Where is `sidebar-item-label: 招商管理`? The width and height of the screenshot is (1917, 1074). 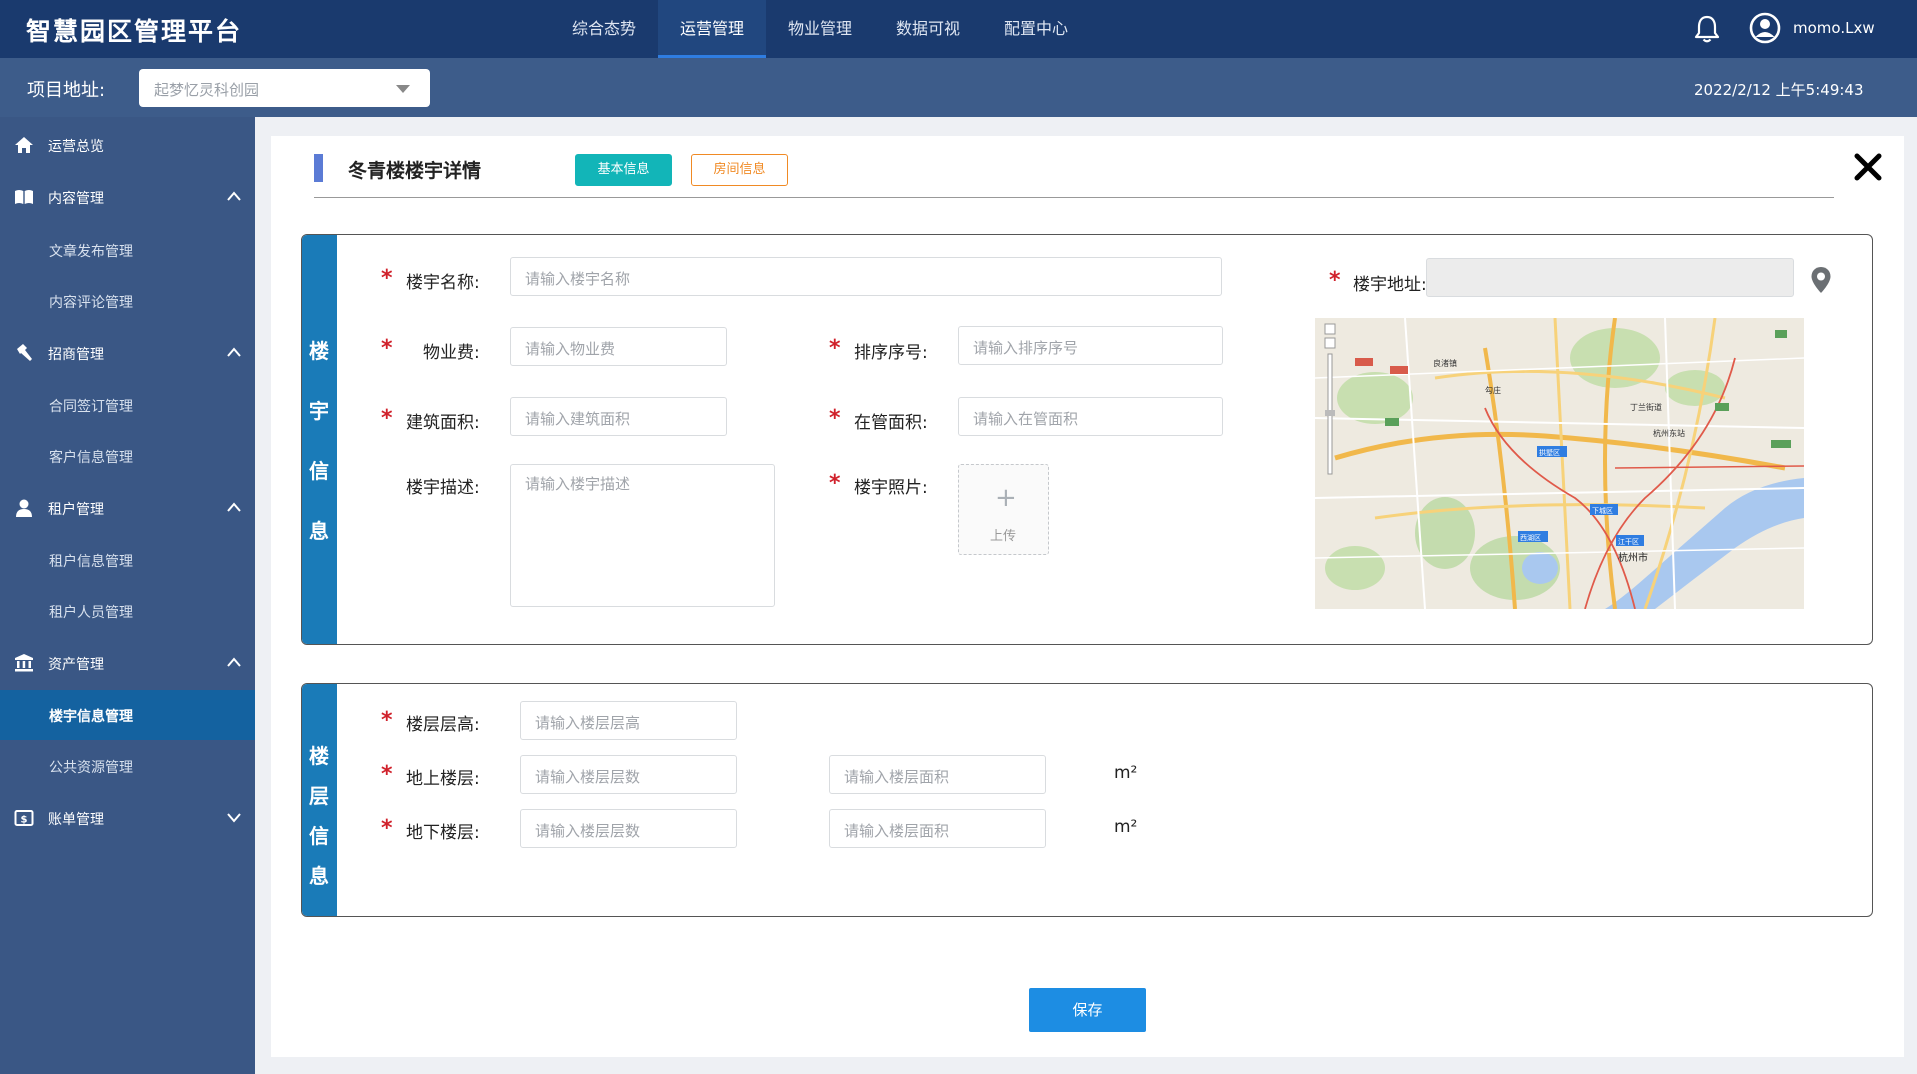
sidebar-item-label: 招商管理 is located at coordinates (76, 355).